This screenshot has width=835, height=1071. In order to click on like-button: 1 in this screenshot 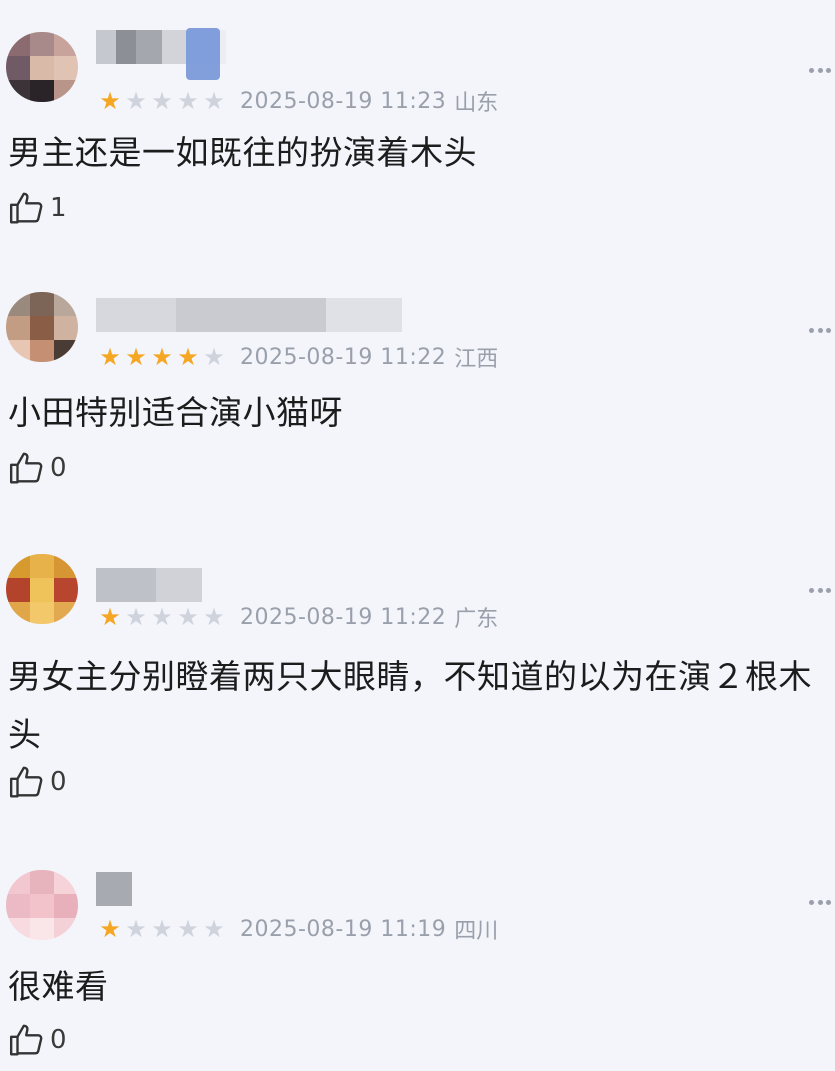, I will do `click(37, 208)`.